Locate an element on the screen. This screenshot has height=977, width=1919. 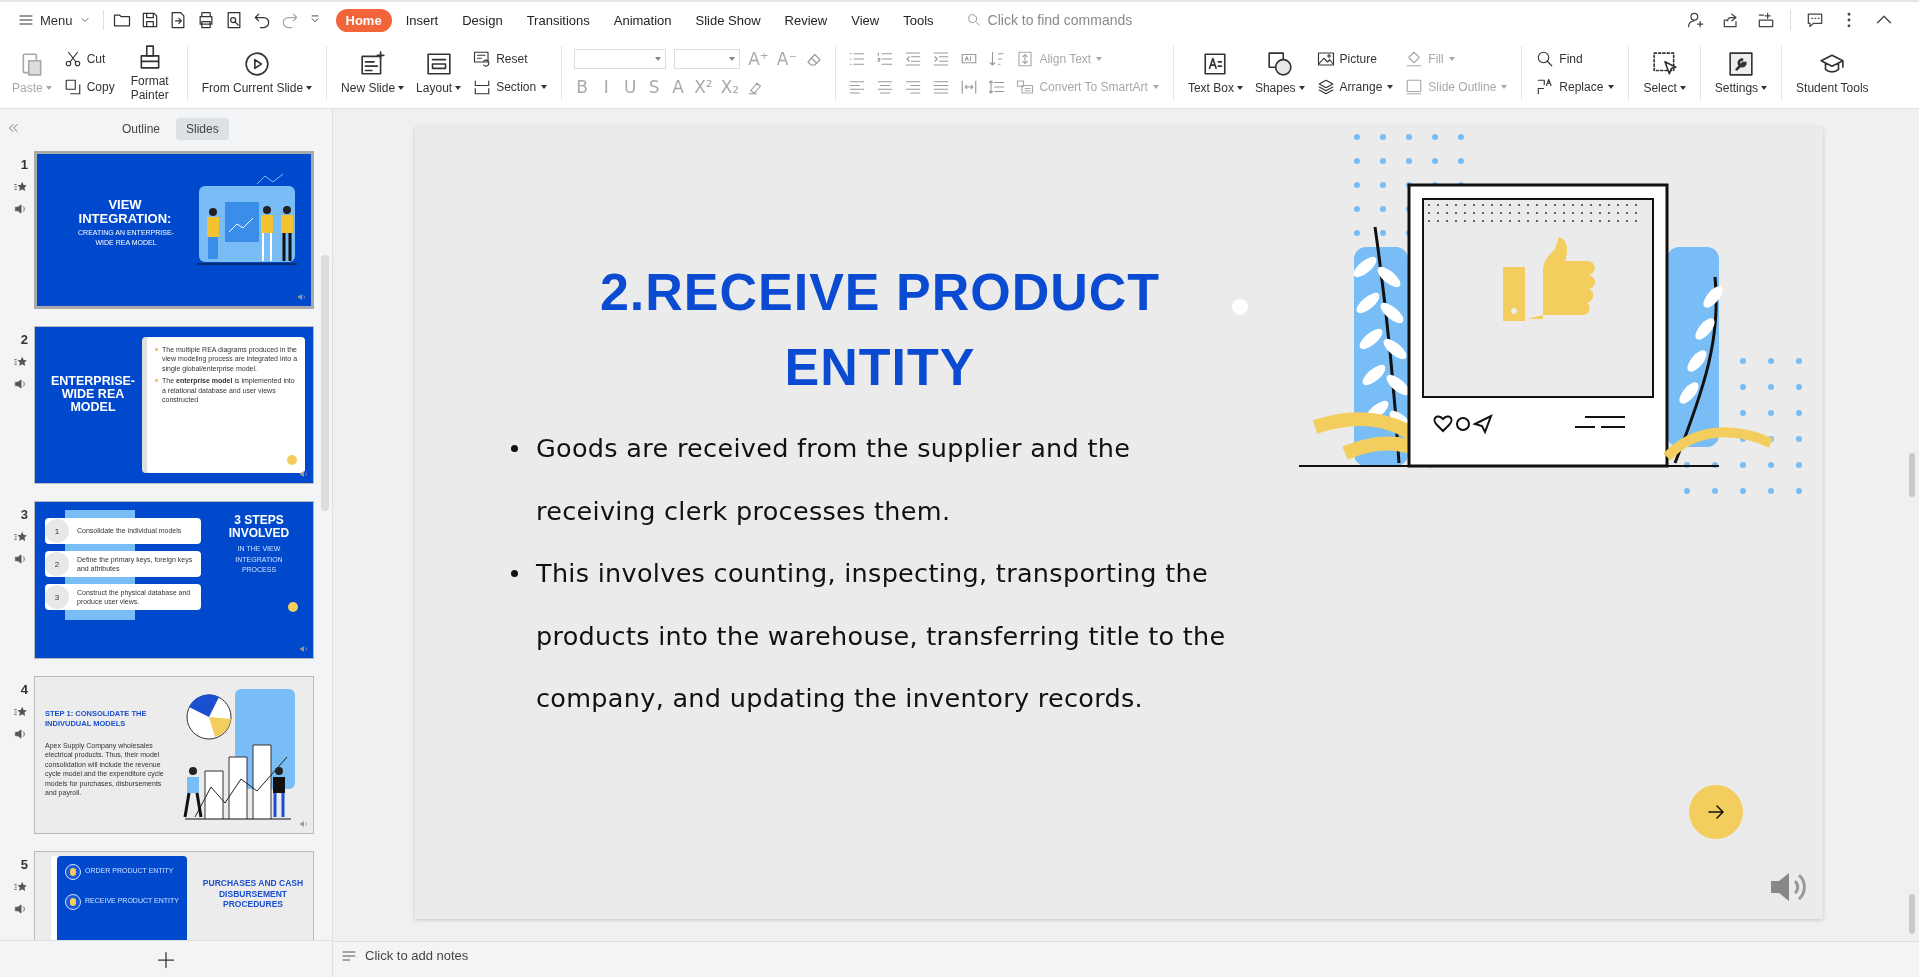
notes-icon is located at coordinates (349, 956).